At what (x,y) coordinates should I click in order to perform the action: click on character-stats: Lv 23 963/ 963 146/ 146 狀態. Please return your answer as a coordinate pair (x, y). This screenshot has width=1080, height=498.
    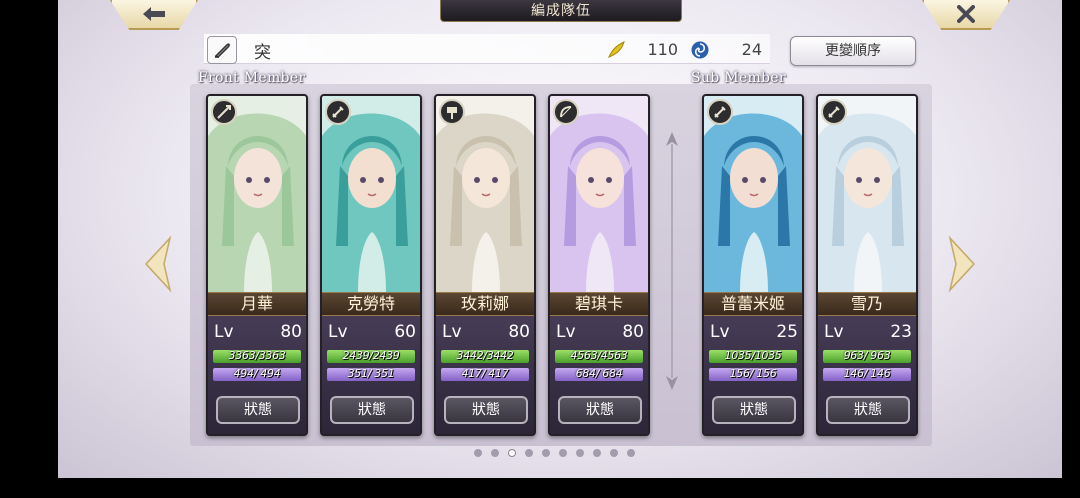
    Looking at the image, I should click on (867, 375).